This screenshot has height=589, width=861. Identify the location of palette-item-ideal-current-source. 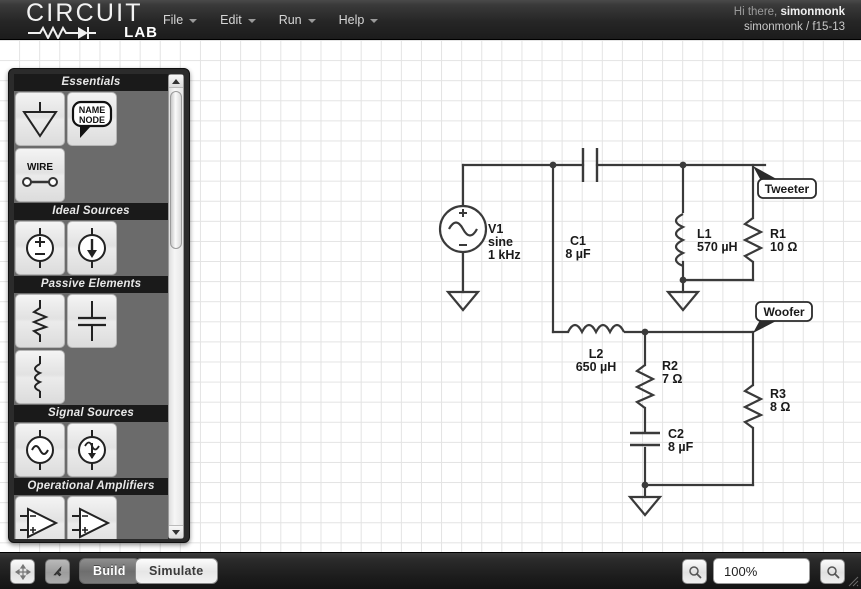
(92, 248).